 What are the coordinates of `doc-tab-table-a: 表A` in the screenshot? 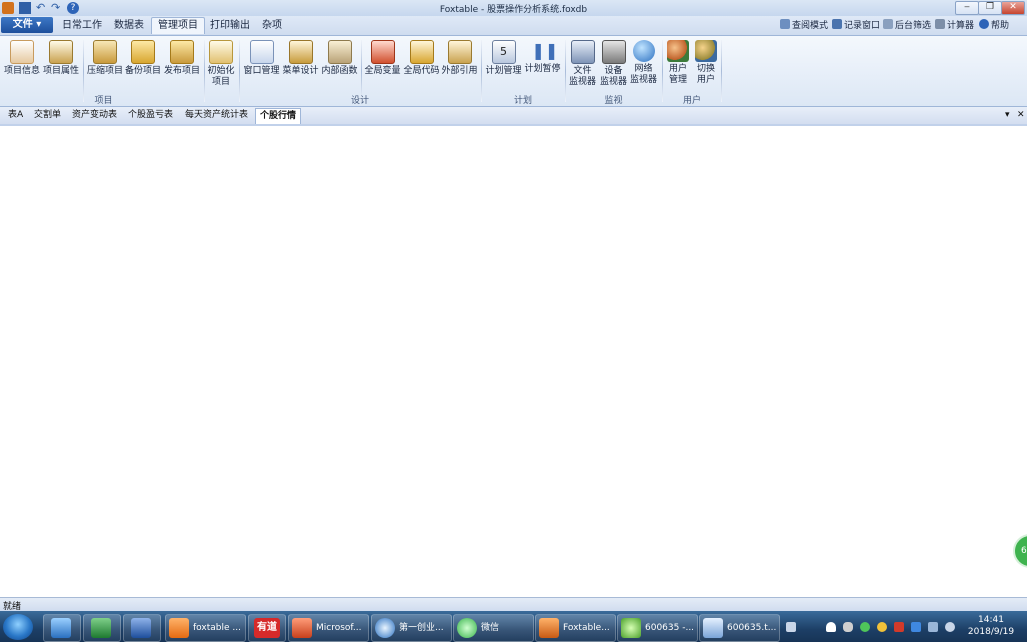 It's located at (15, 115).